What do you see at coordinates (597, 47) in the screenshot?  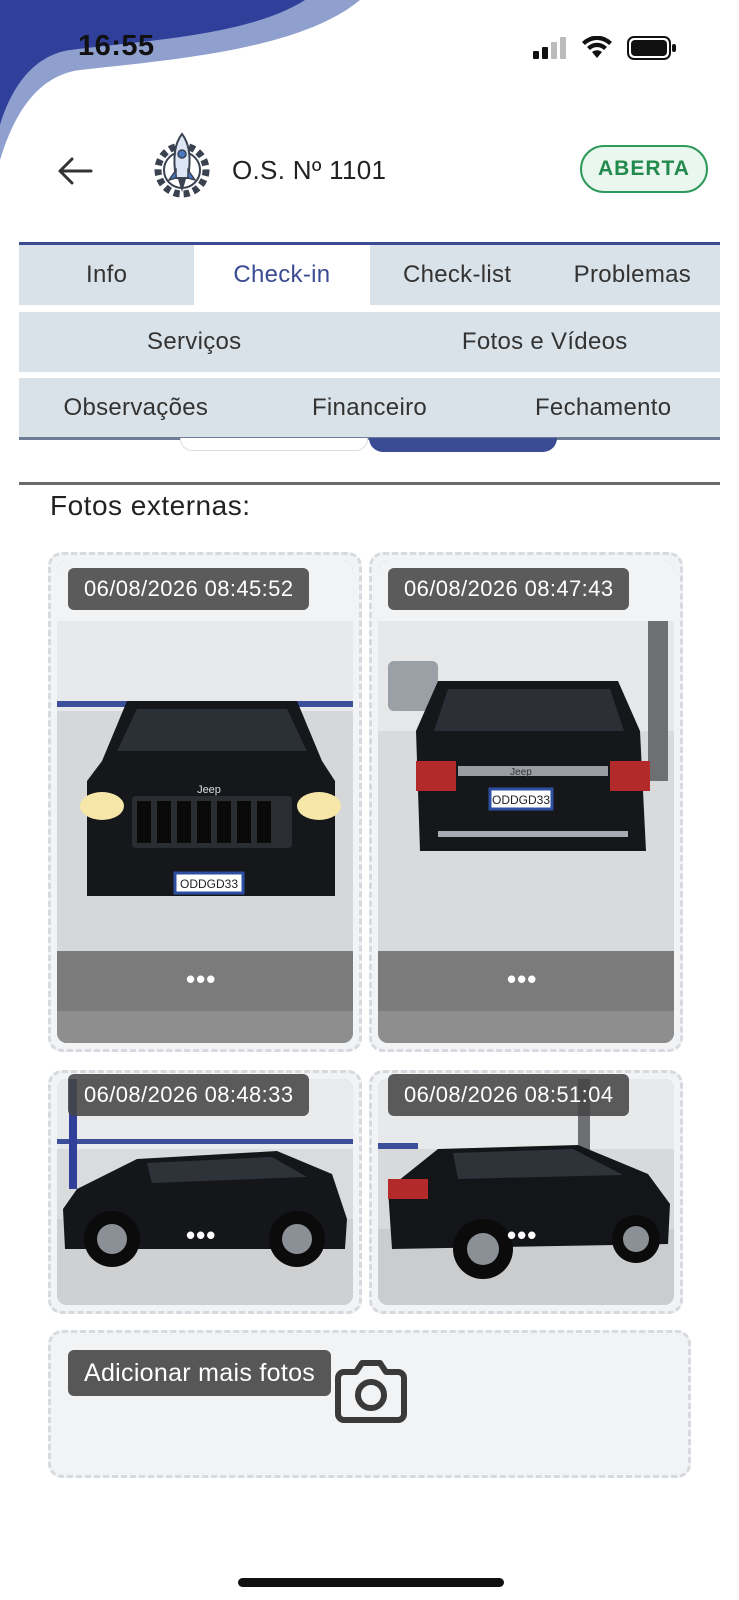 I see `wifi-icon` at bounding box center [597, 47].